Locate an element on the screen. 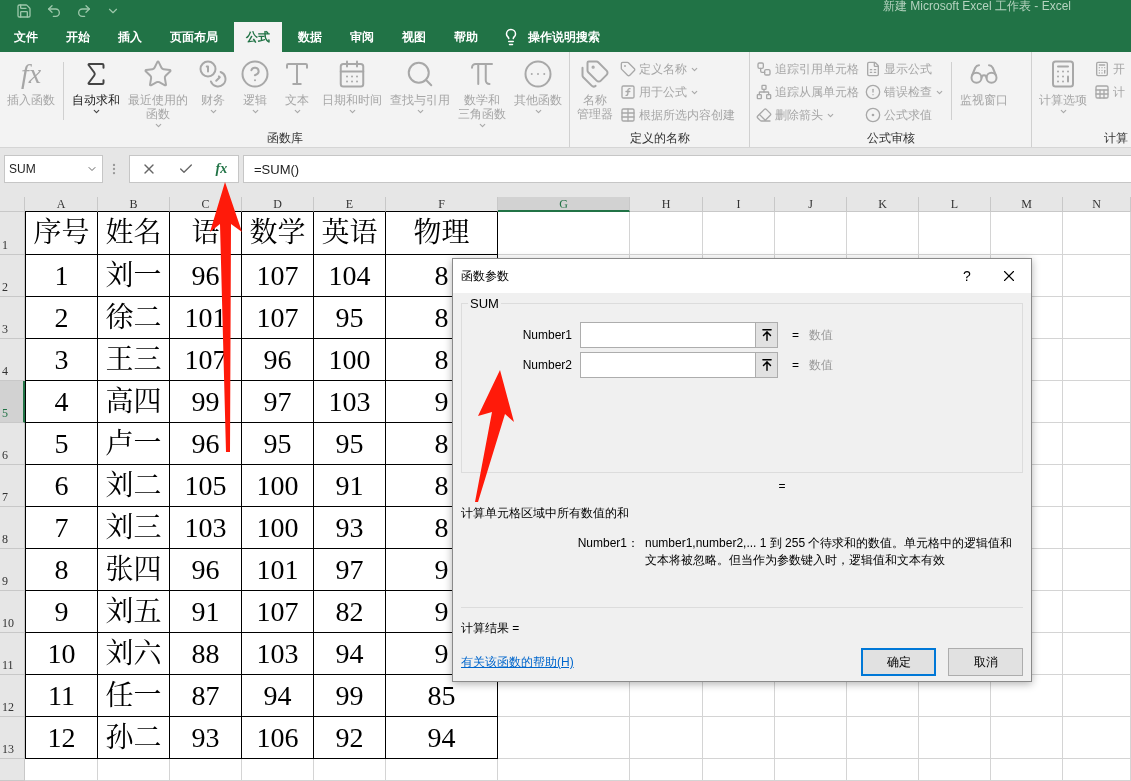 The height and width of the screenshot is (781, 1131). table-cell: 99 is located at coordinates (350, 696).